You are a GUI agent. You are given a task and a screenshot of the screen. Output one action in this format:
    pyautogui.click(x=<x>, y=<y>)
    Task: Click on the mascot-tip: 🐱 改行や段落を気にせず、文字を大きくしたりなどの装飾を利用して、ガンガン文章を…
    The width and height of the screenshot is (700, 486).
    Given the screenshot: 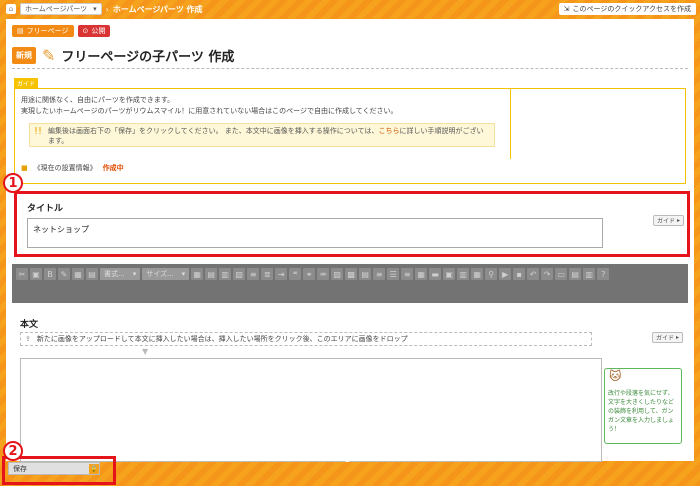 What is the action you would take?
    pyautogui.click(x=643, y=406)
    